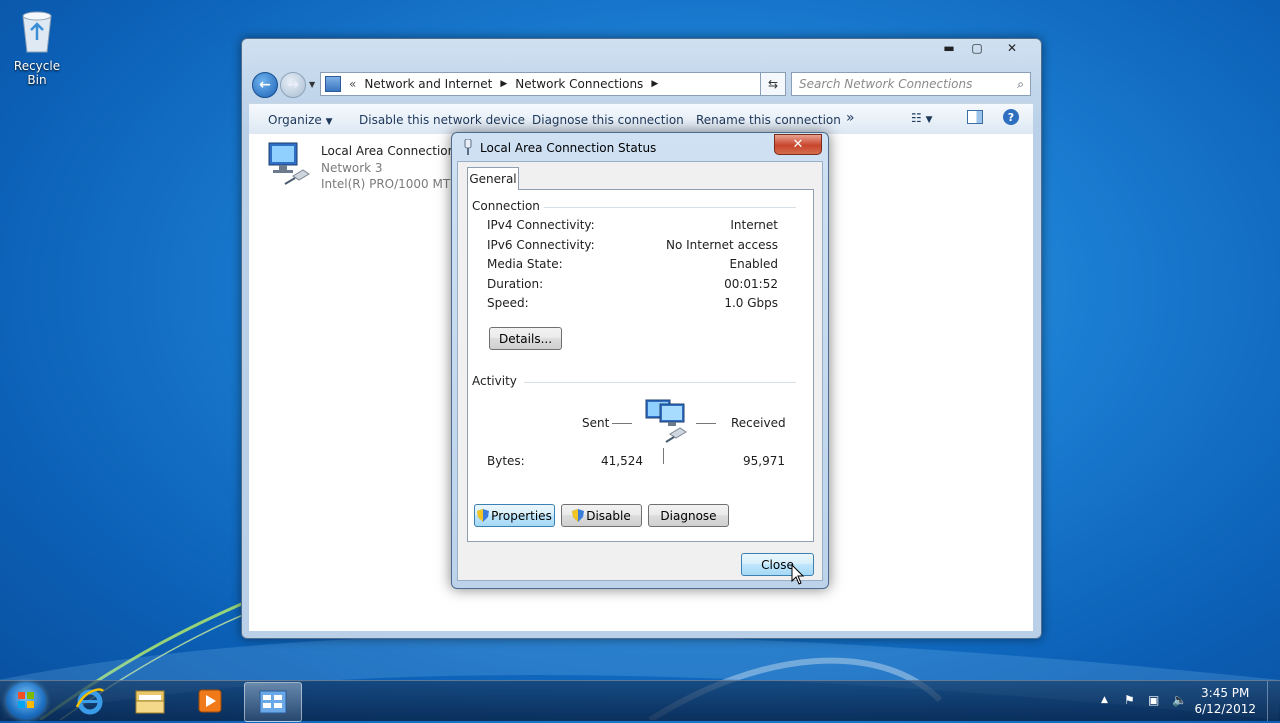 This screenshot has width=1280, height=723. What do you see at coordinates (508, 206) in the screenshot?
I see `connection-group-label: Connection` at bounding box center [508, 206].